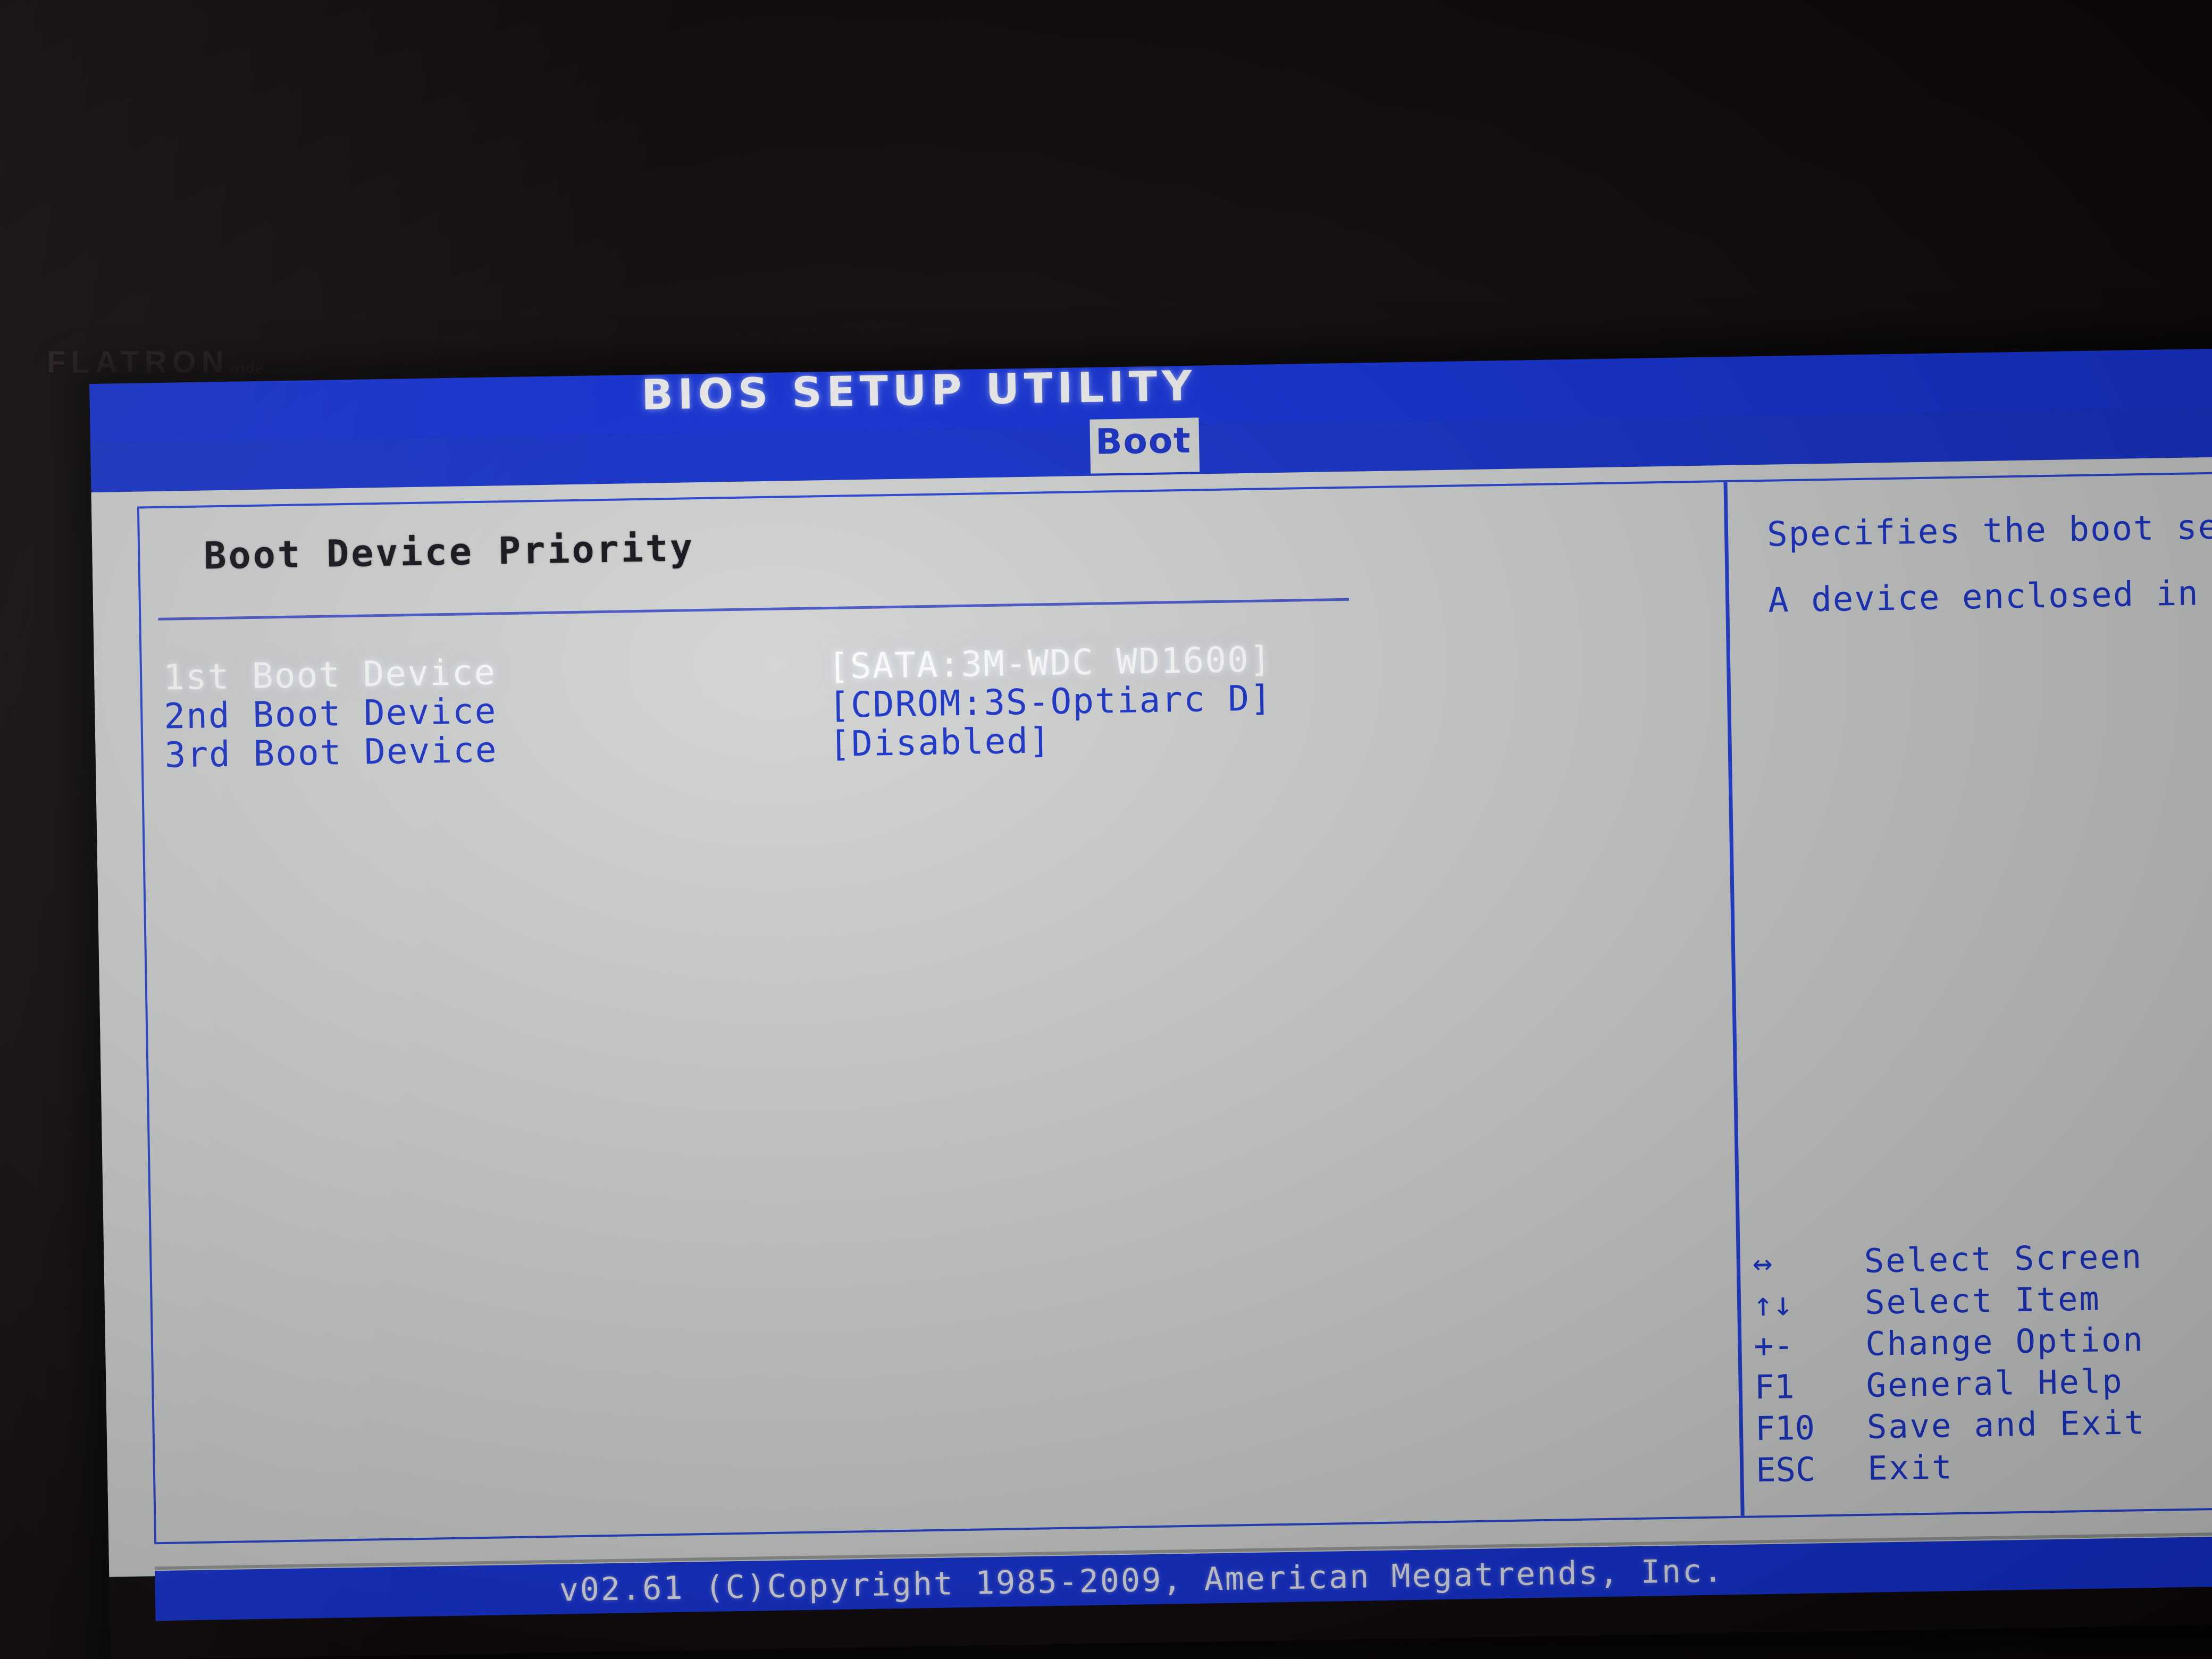  What do you see at coordinates (1982, 1300) in the screenshot?
I see `key-desc-select-item: Select Item` at bounding box center [1982, 1300].